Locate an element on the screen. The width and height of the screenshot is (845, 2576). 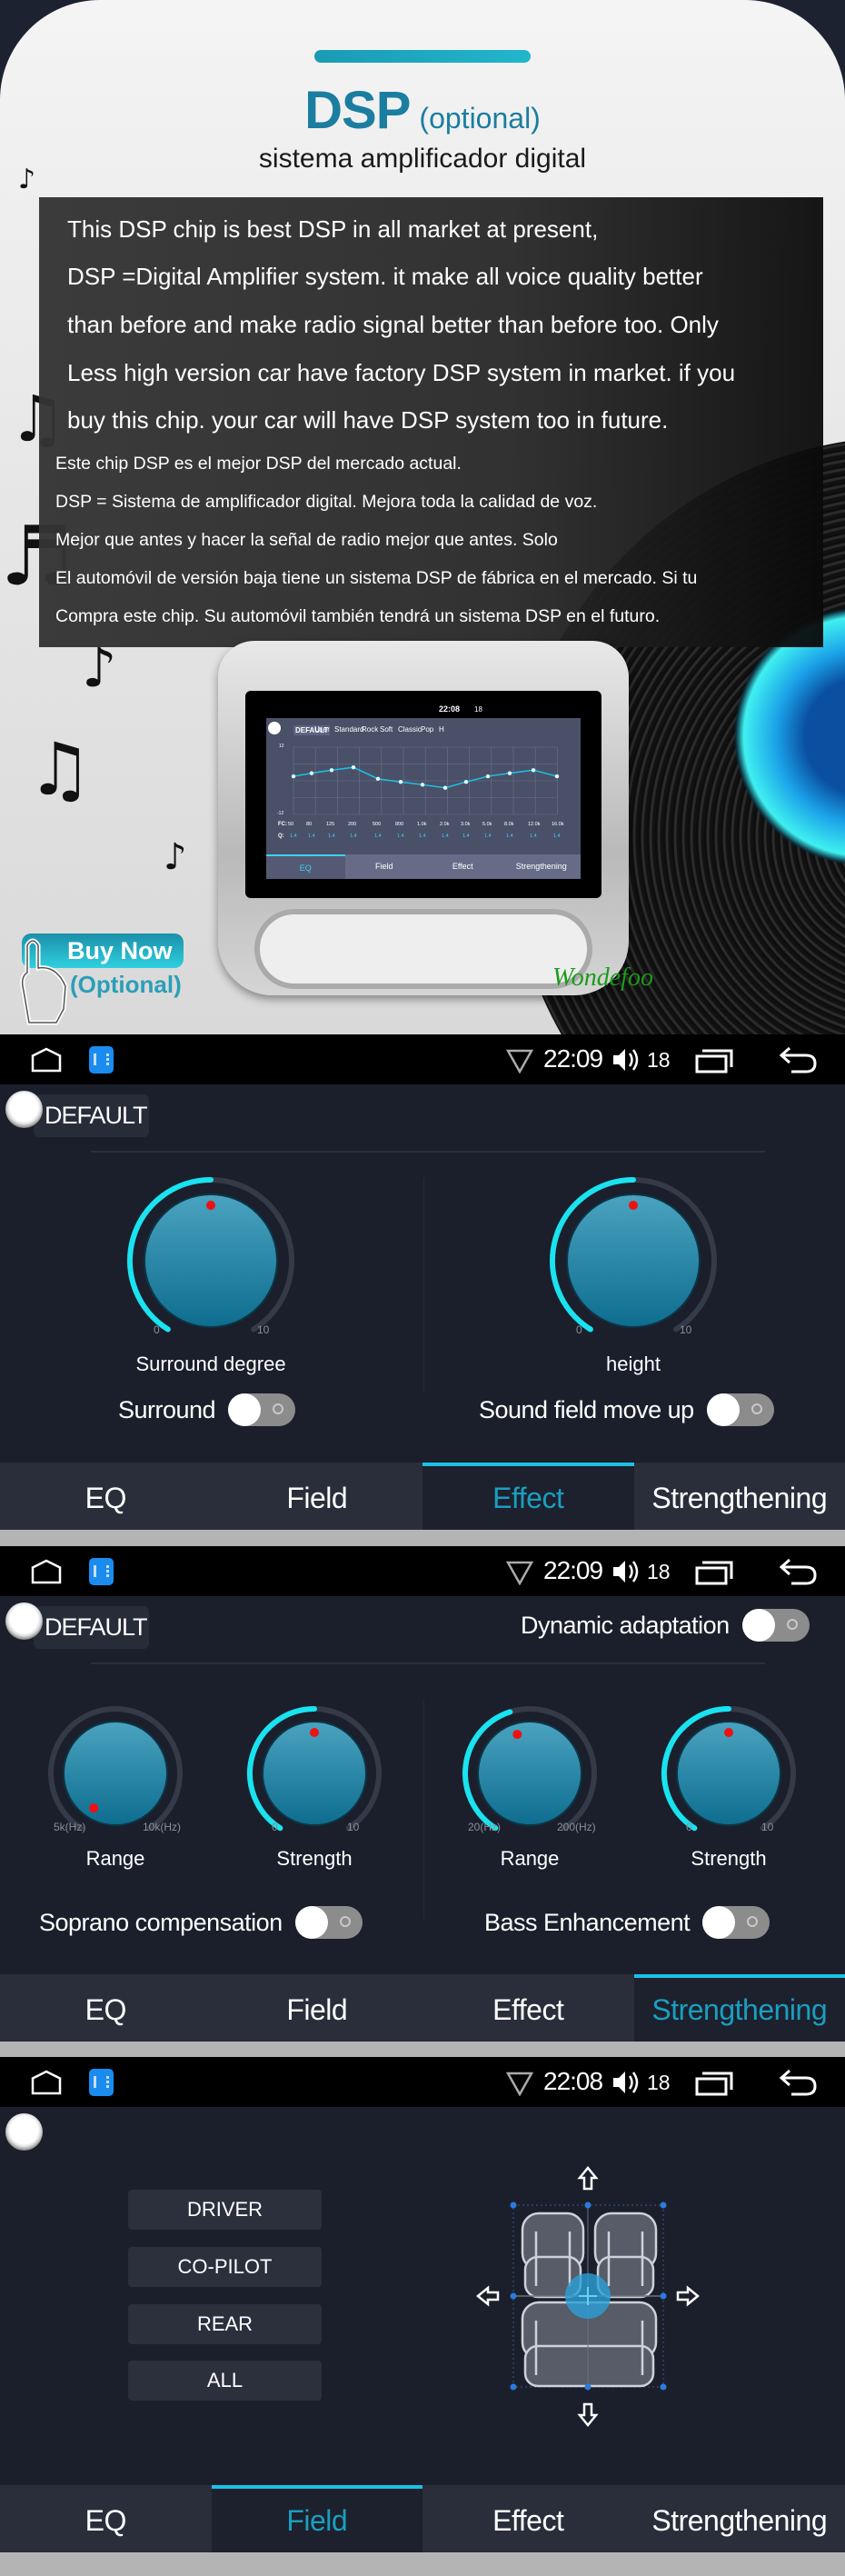
band-frequency: 800 is located at coordinates (399, 824).